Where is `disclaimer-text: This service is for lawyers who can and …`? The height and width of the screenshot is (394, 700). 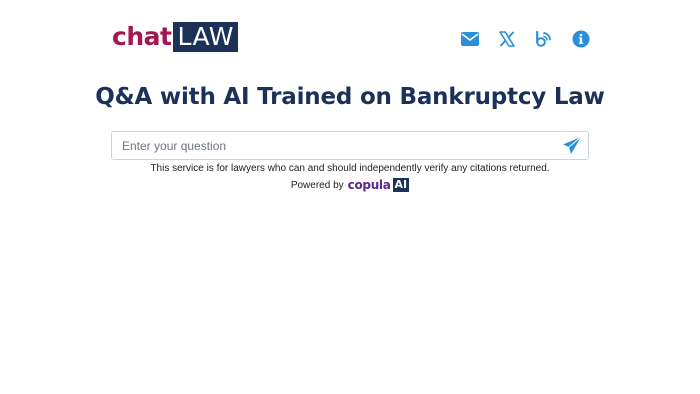 disclaimer-text: This service is for lawyers who can and … is located at coordinates (350, 168).